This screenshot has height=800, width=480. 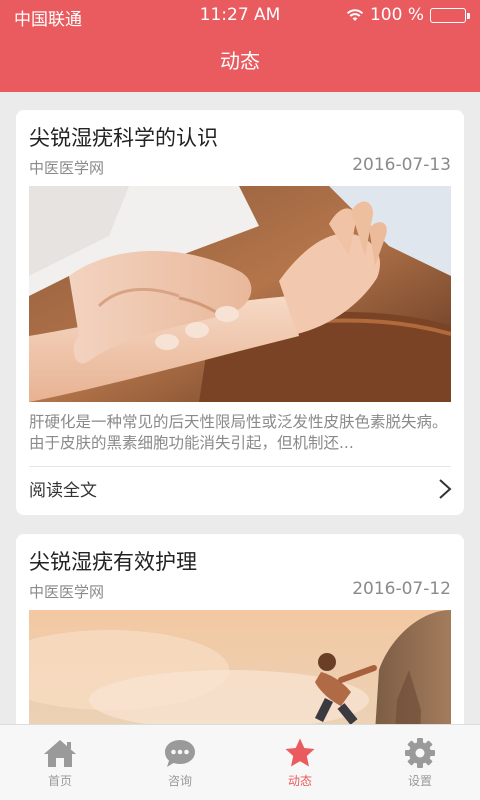 I want to click on status-right: 100 %, so click(x=408, y=15).